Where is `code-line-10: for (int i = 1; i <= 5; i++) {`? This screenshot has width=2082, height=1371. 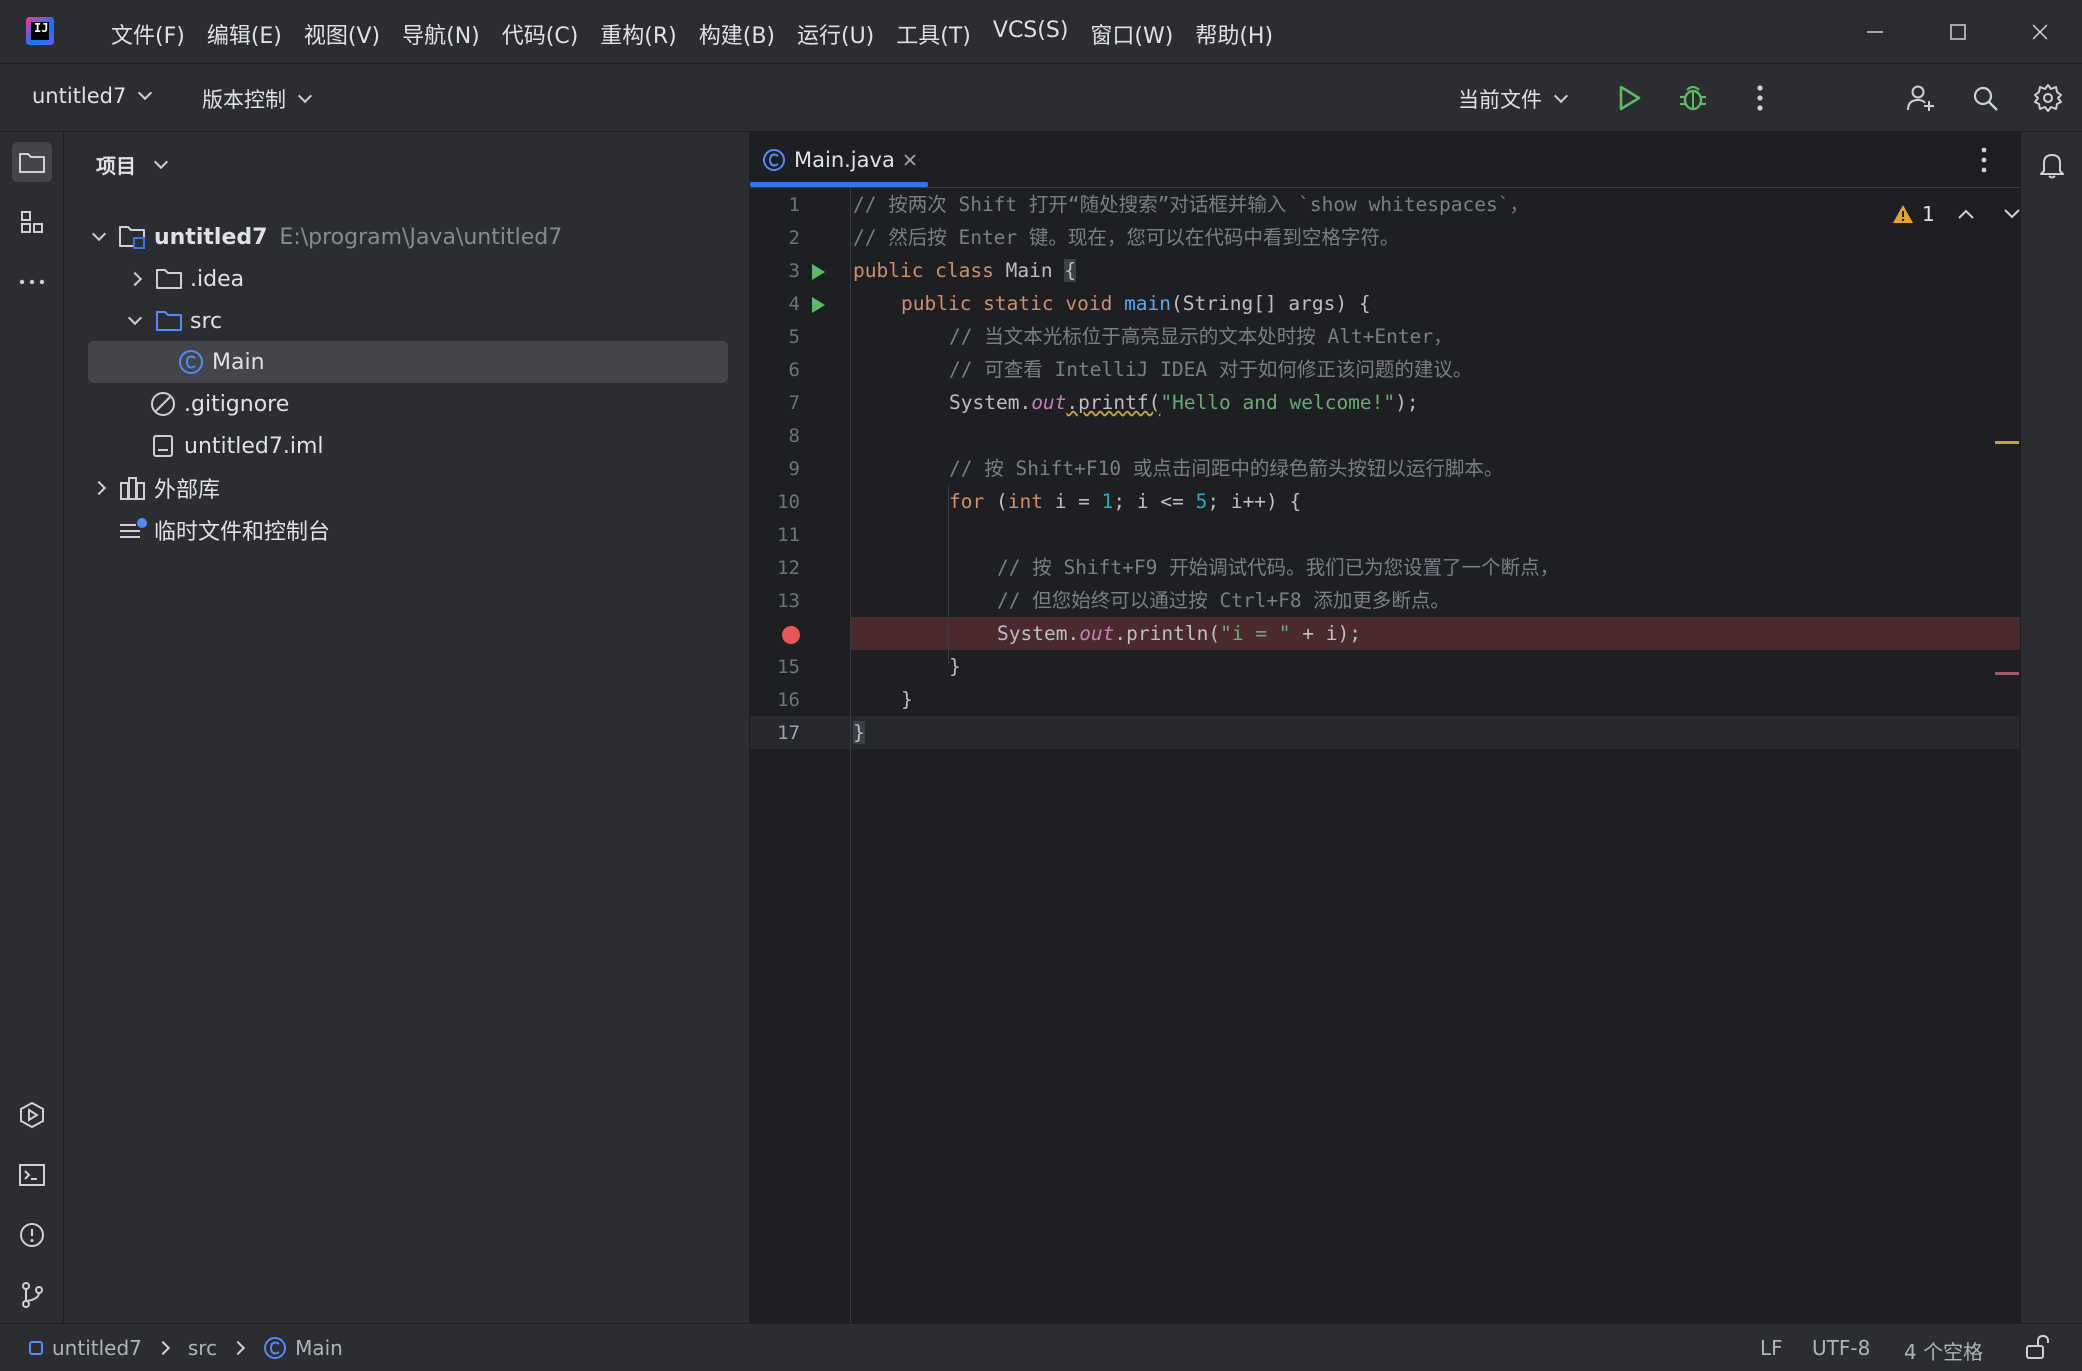 code-line-10: for (int i = 1; i <= 5; i++) { is located at coordinates (1125, 501).